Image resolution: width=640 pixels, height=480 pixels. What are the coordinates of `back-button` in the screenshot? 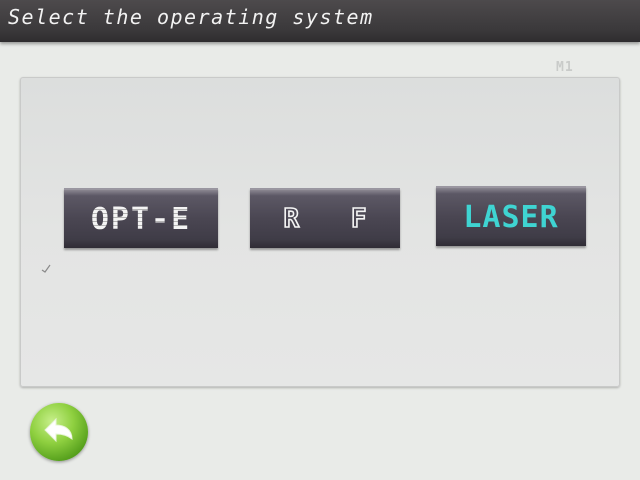 It's located at (59, 432).